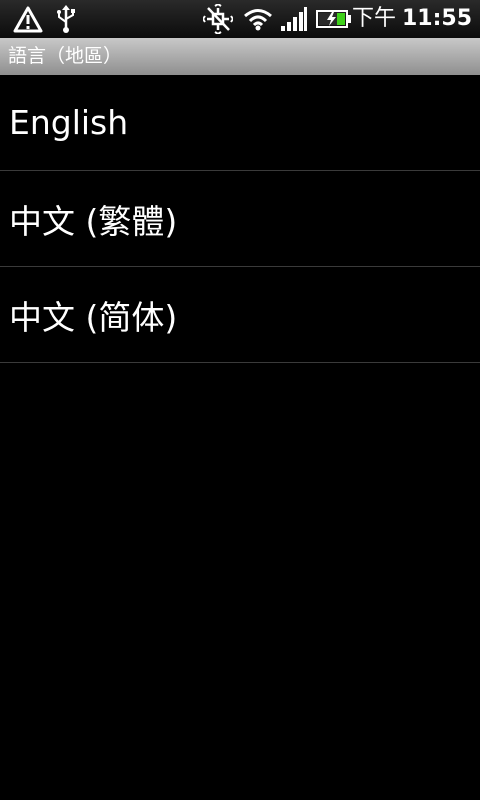 The width and height of the screenshot is (480, 800). Describe the element at coordinates (240, 19) in the screenshot. I see `status-bar: 下午 11:55` at that location.